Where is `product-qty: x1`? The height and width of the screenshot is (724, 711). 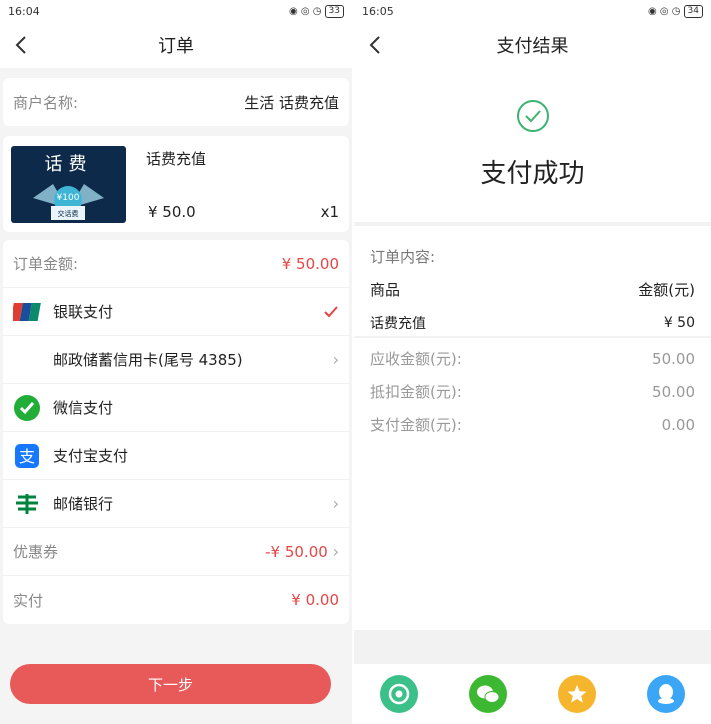 product-qty: x1 is located at coordinates (329, 212).